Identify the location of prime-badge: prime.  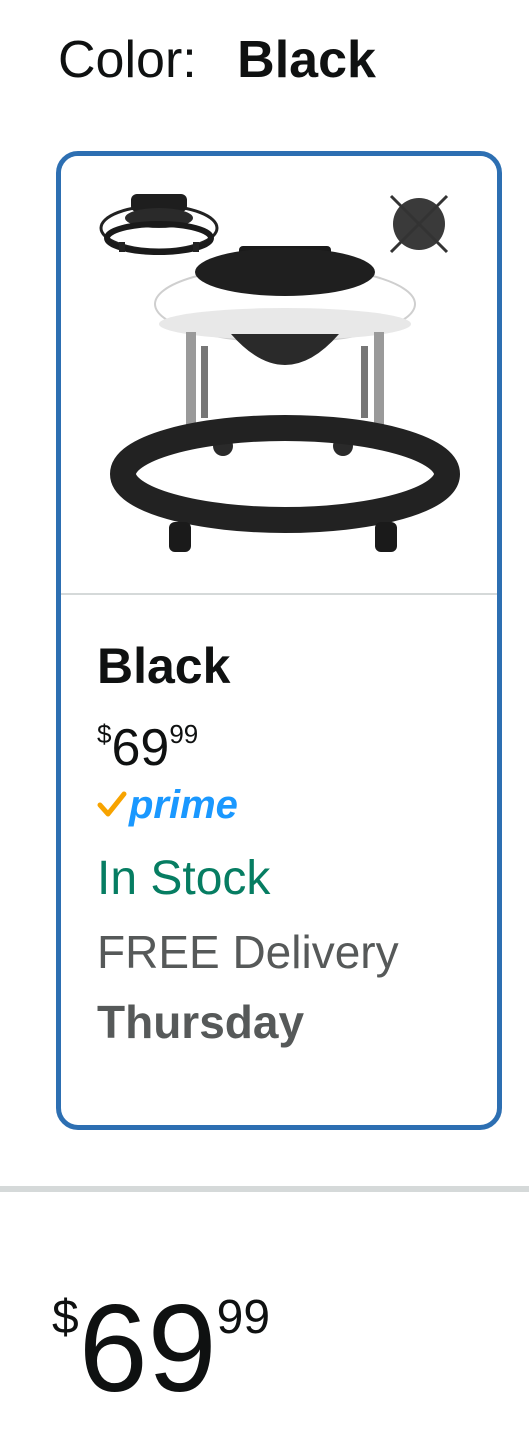
(292, 805).